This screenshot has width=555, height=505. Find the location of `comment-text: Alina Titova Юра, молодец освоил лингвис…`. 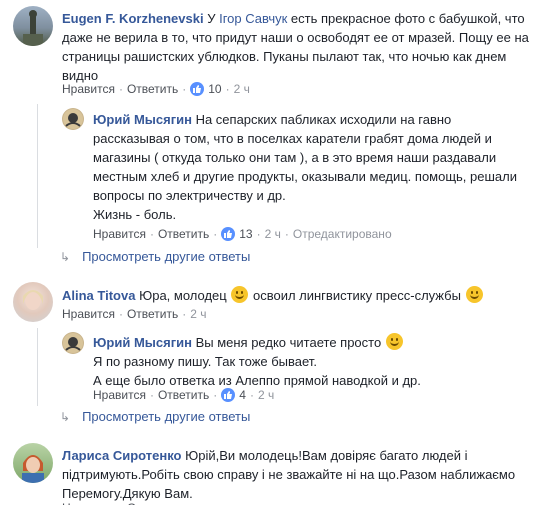

comment-text: Alina Titova Юра, молодец освоил лингвис… is located at coordinates (302, 295).